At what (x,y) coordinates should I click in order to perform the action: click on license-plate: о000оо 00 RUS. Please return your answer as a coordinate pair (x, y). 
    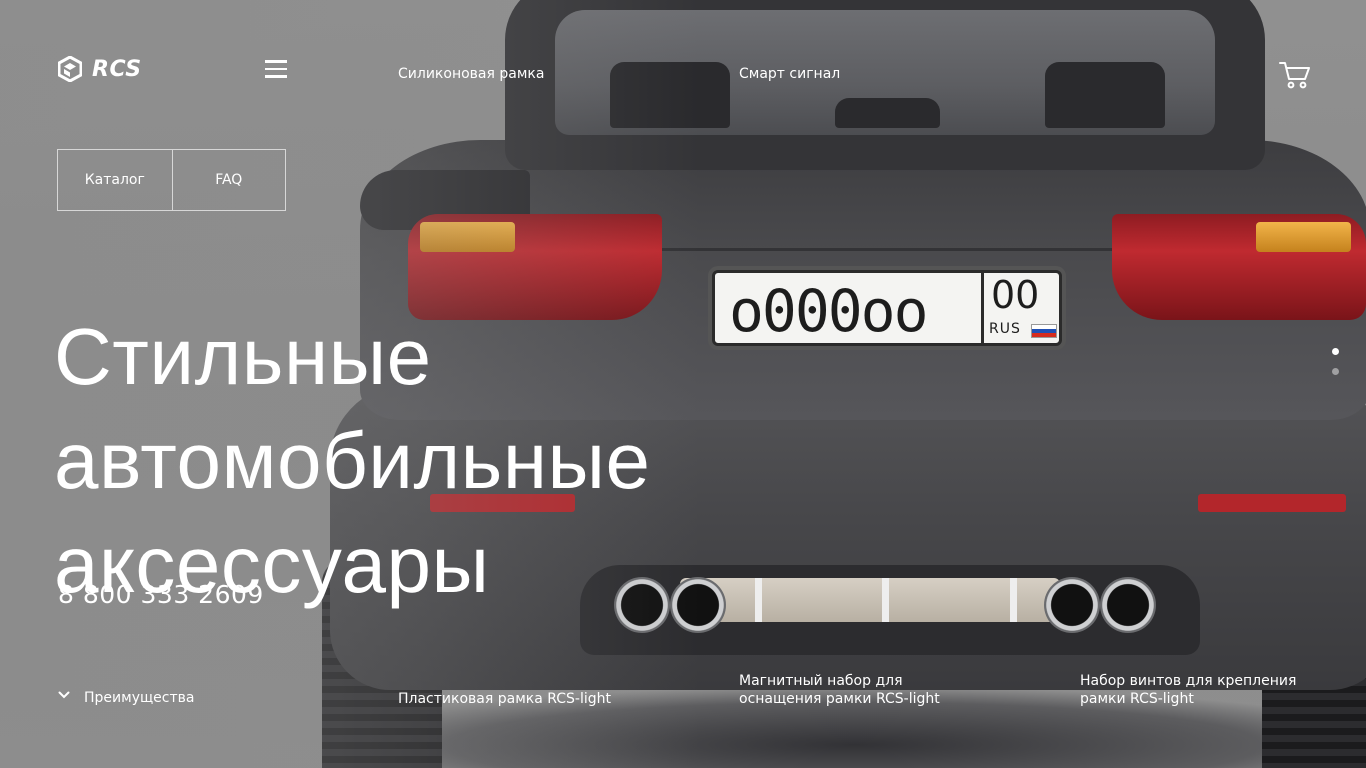
    Looking at the image, I should click on (887, 308).